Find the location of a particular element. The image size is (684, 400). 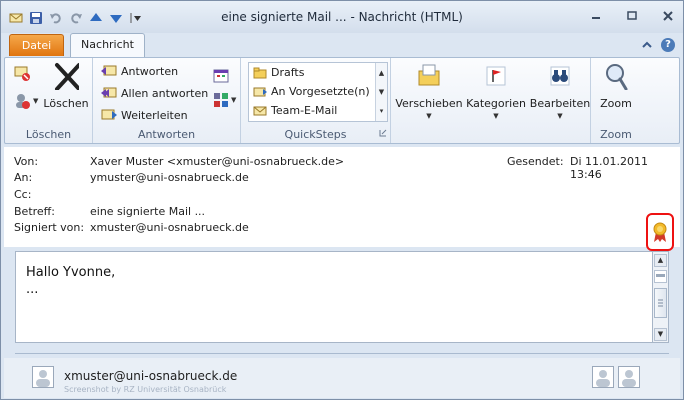

binoculars-icon is located at coordinates (560, 76).